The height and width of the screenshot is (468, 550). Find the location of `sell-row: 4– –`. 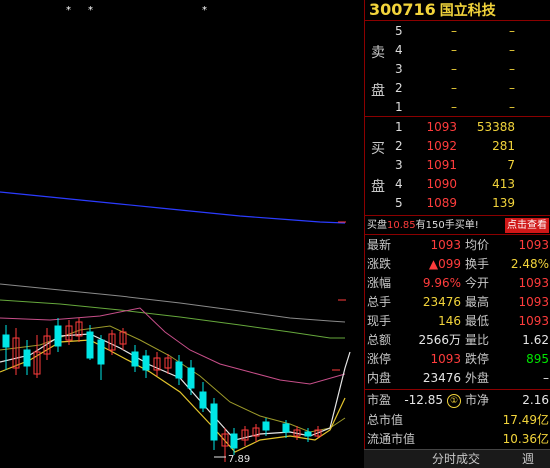

sell-row: 4– – is located at coordinates (457, 50).